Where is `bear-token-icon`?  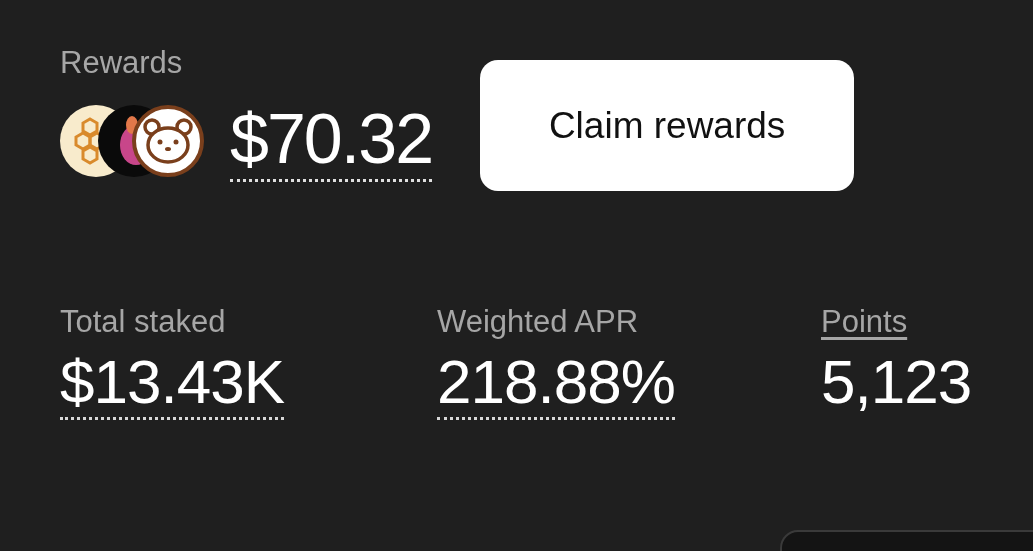
bear-token-icon is located at coordinates (168, 140).